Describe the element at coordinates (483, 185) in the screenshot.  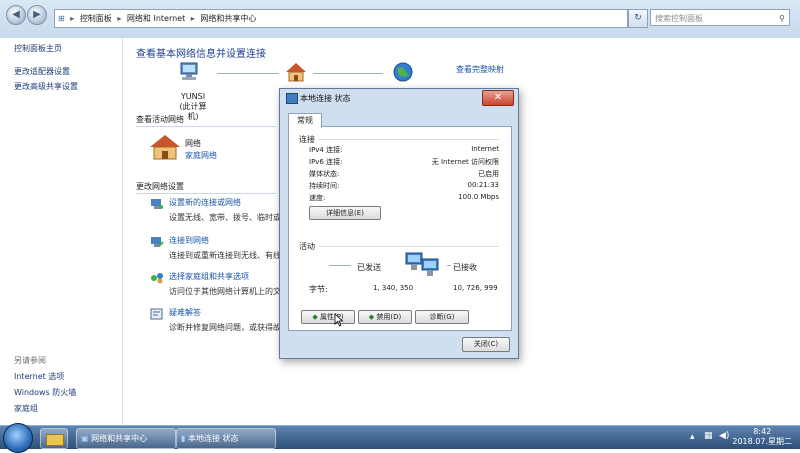
I see `status-value: 00:21:33` at that location.